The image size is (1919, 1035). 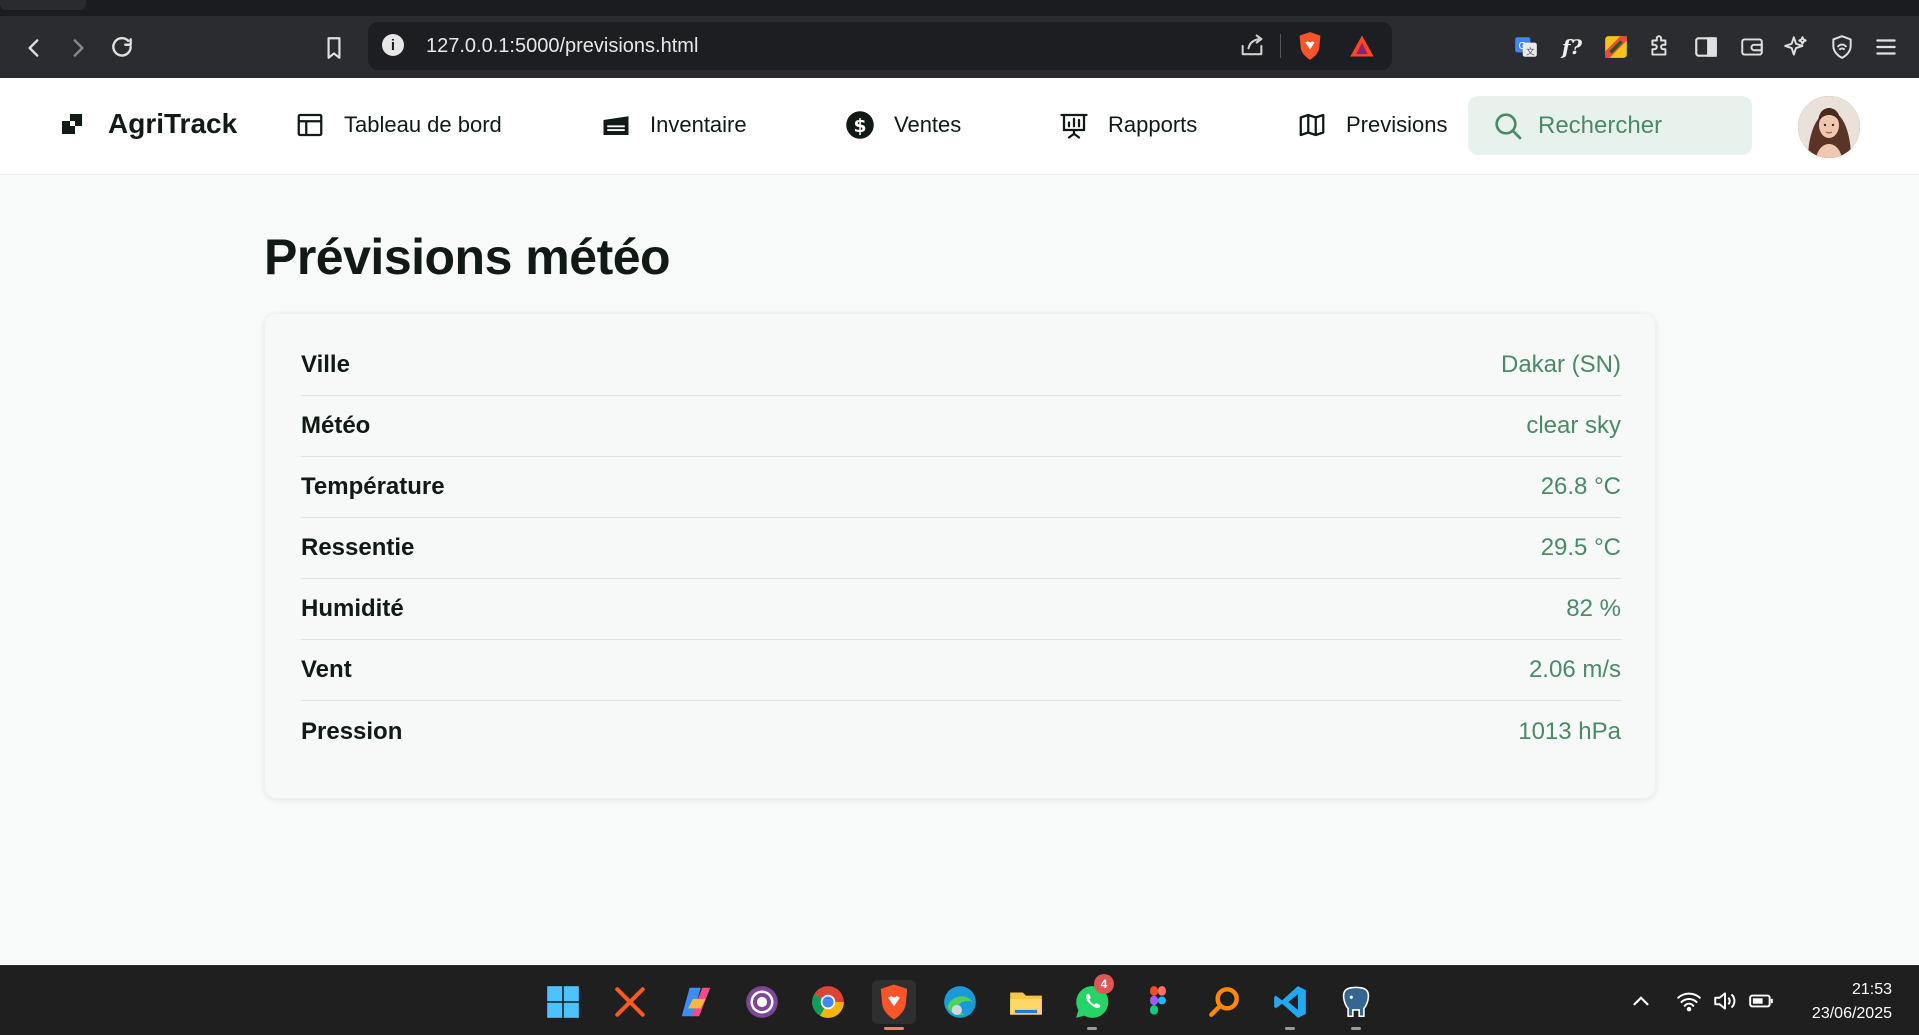 I want to click on nav-item-rapports: Rapports, so click(x=1127, y=125).